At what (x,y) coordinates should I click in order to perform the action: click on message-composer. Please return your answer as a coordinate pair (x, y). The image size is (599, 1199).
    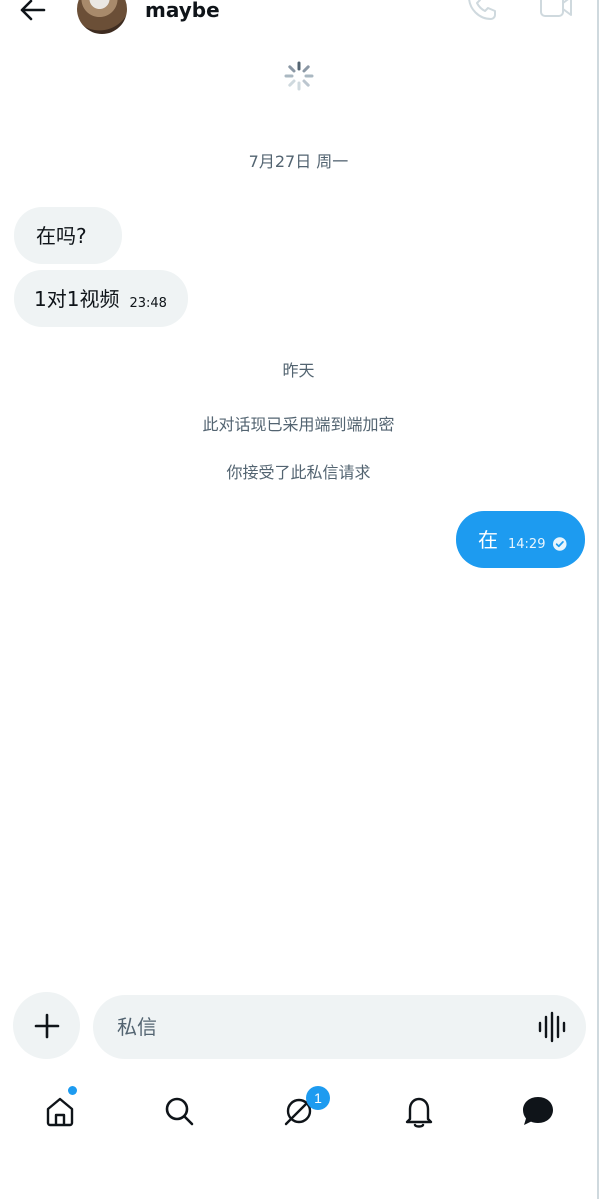
    Looking at the image, I should click on (339, 1027).